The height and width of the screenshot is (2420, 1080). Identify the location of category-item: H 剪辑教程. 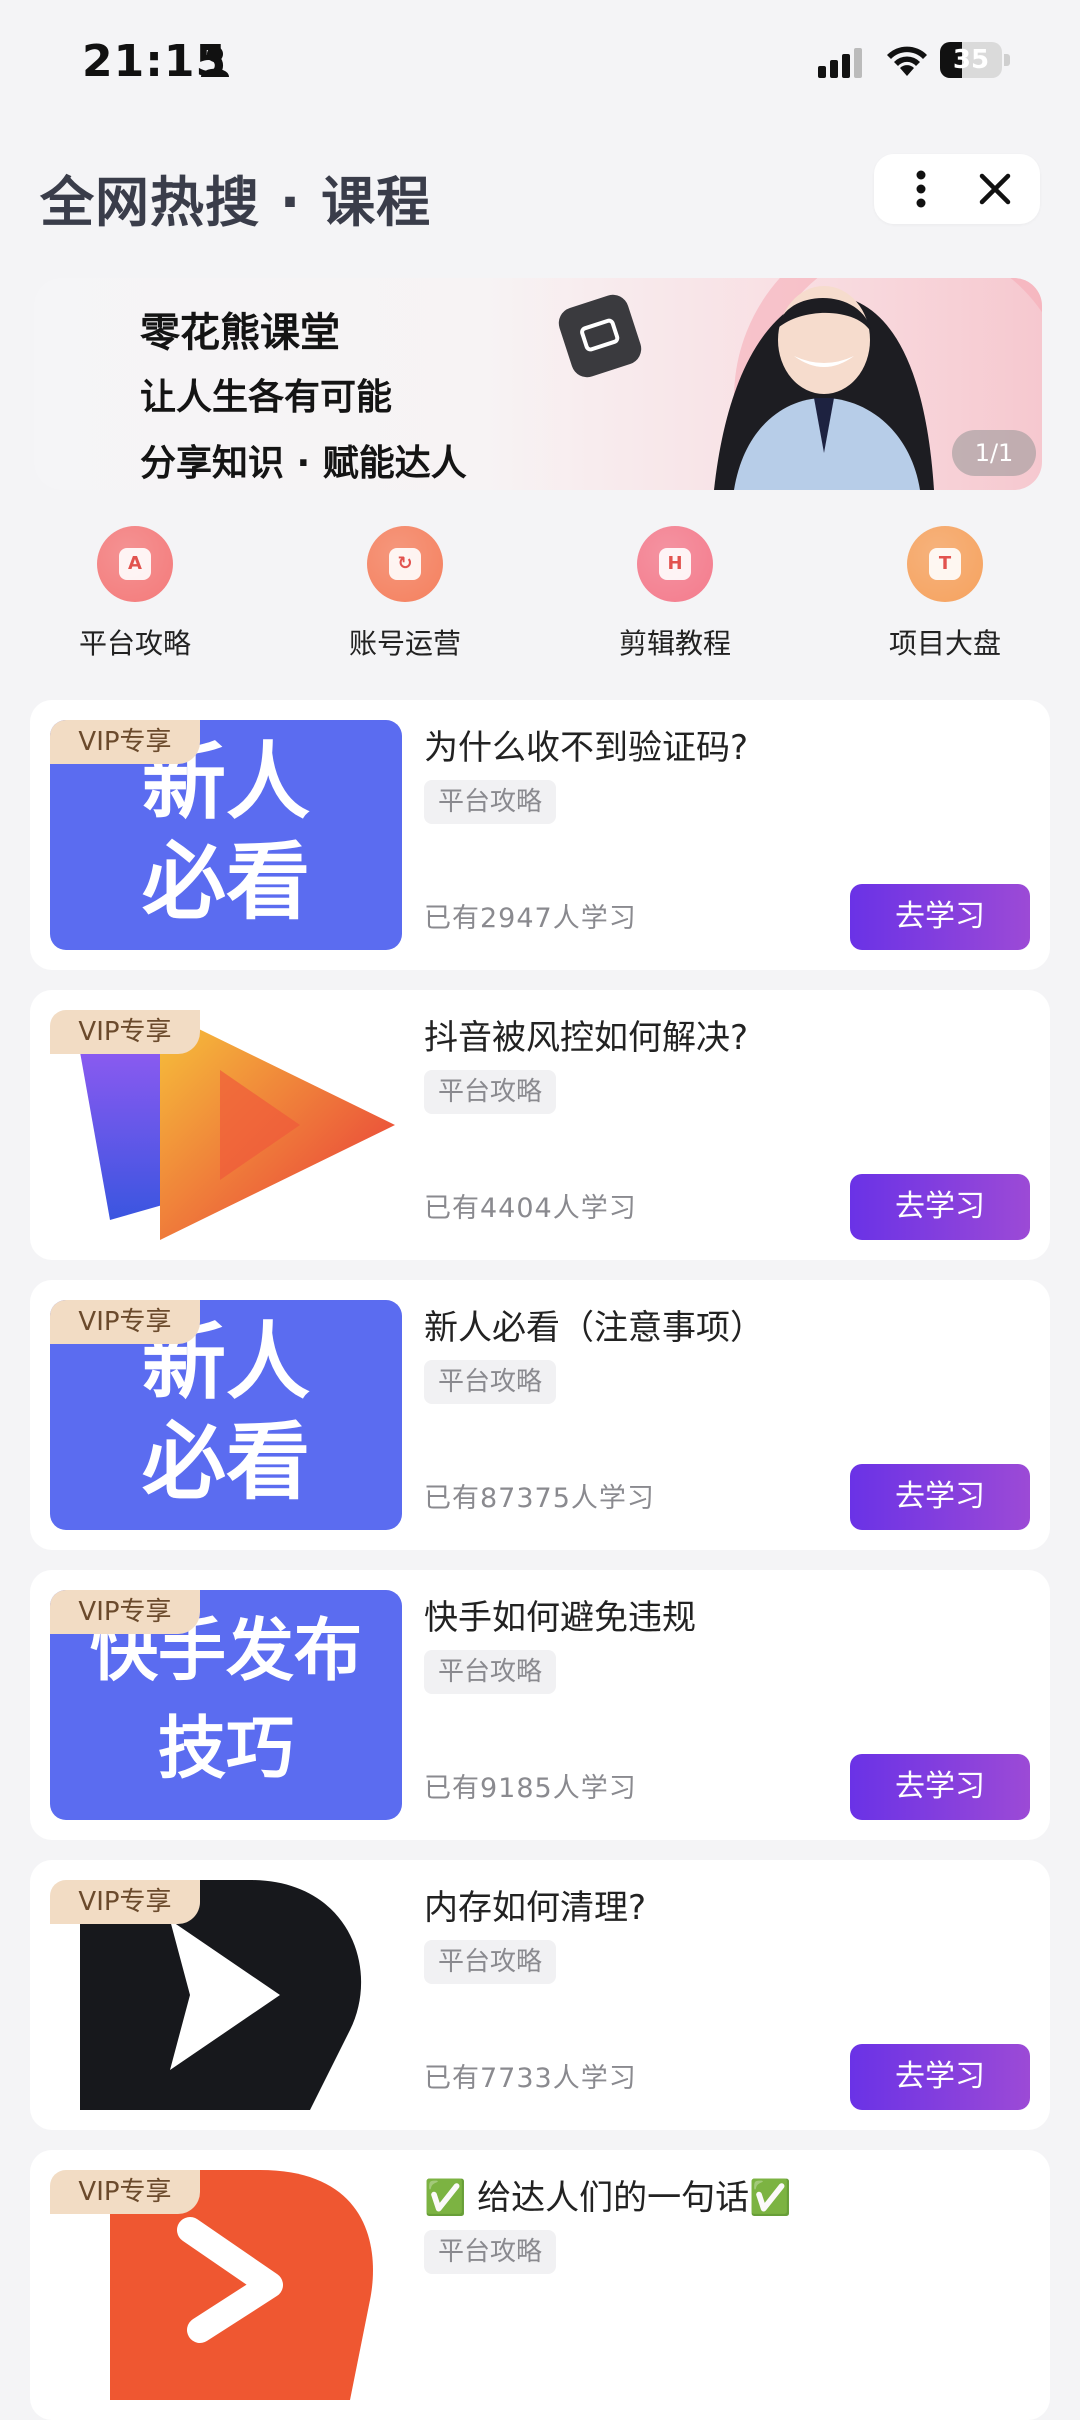
(675, 594).